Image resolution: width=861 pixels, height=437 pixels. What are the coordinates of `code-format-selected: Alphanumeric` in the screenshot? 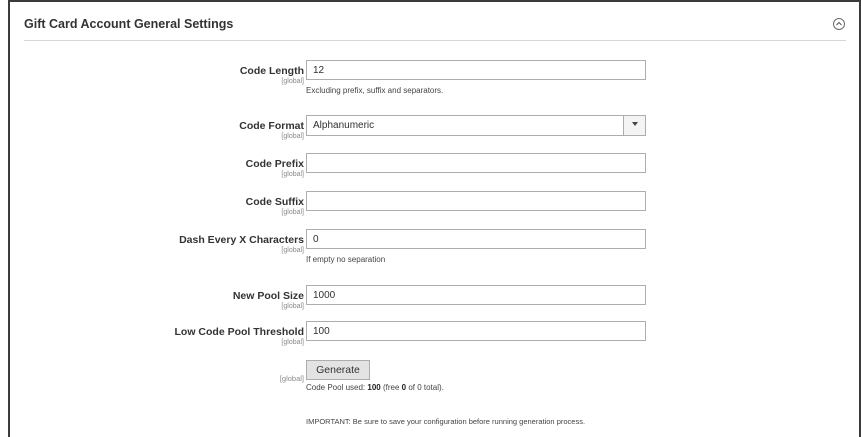 It's located at (344, 125).